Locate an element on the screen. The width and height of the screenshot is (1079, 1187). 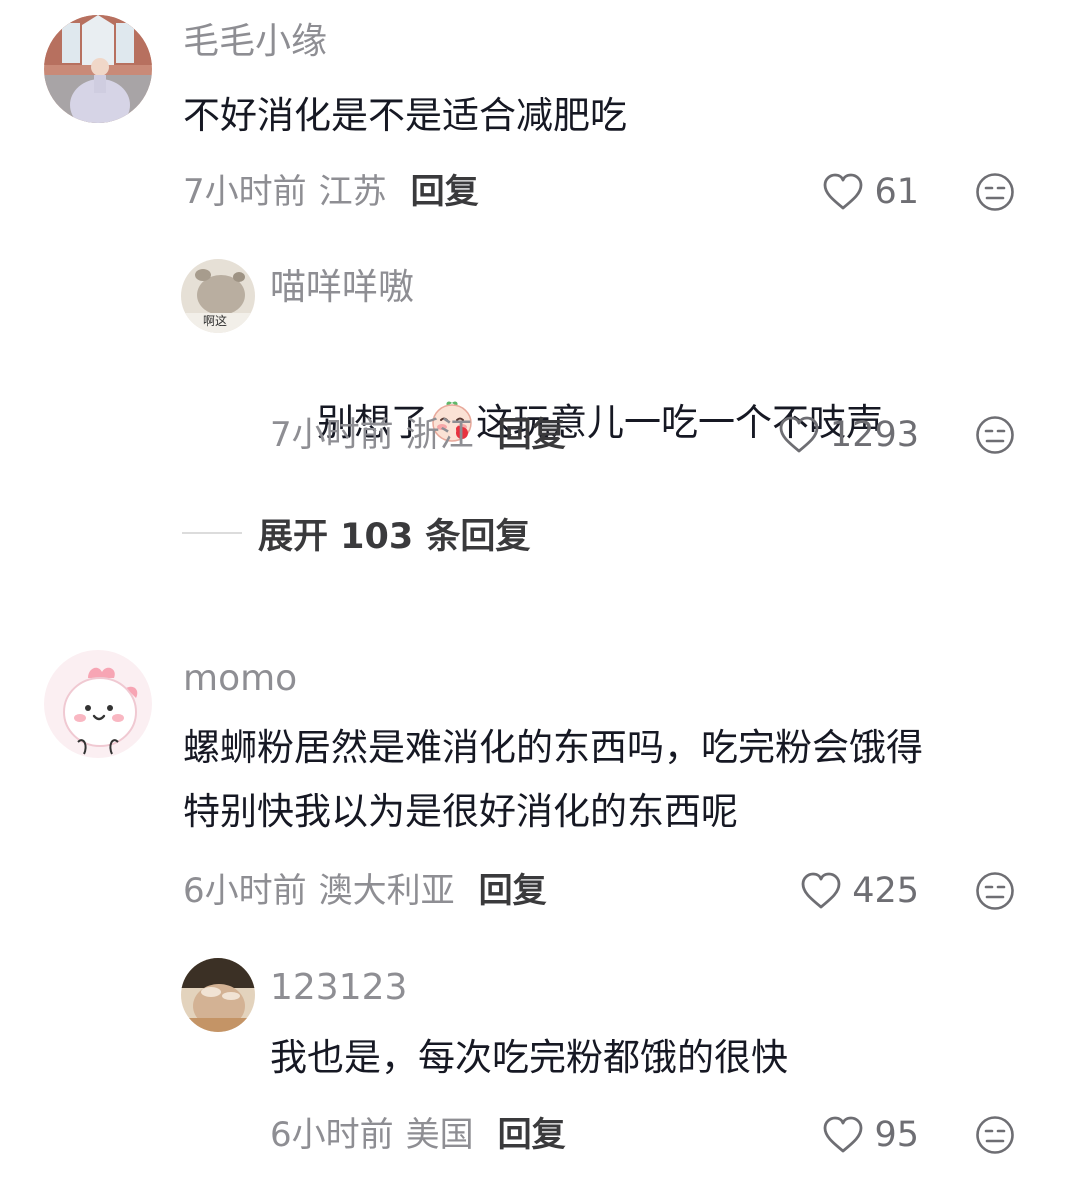
avatar-caption: 啊这 is located at coordinates (215, 320).